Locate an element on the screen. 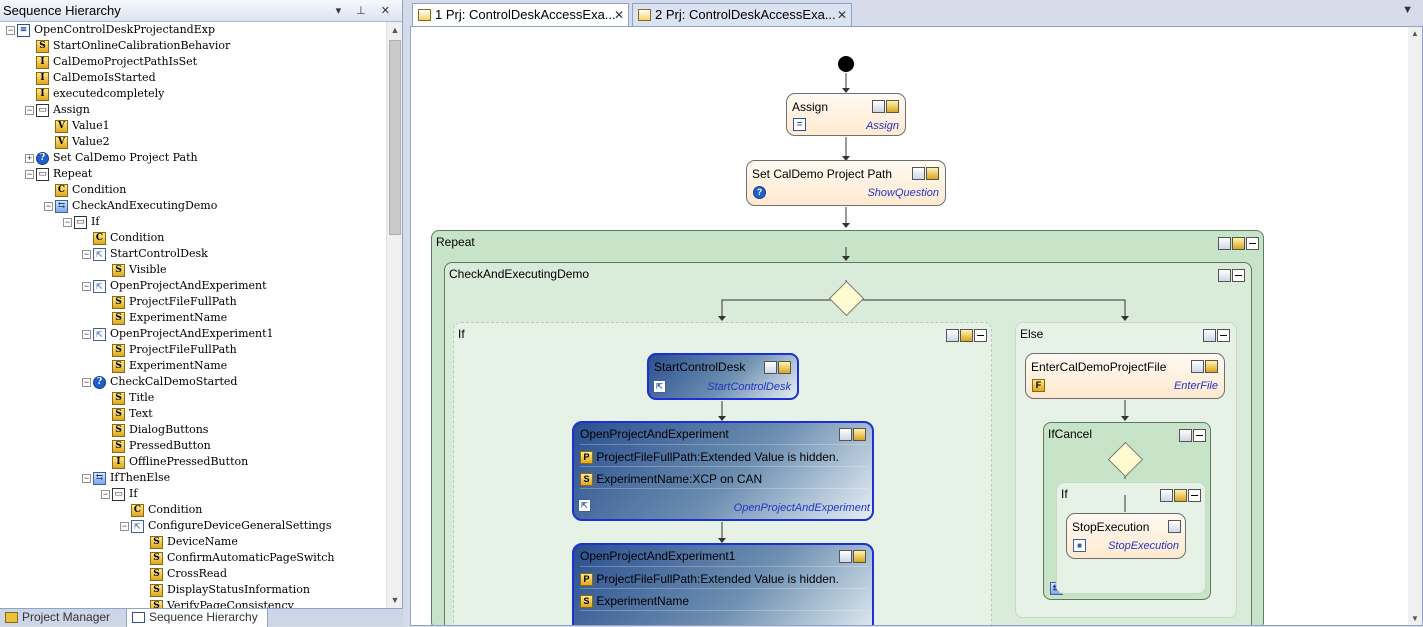 The width and height of the screenshot is (1423, 627). tree-node: − ⇱ ConfigureDeviceGeneralSettings is located at coordinates (226, 526).